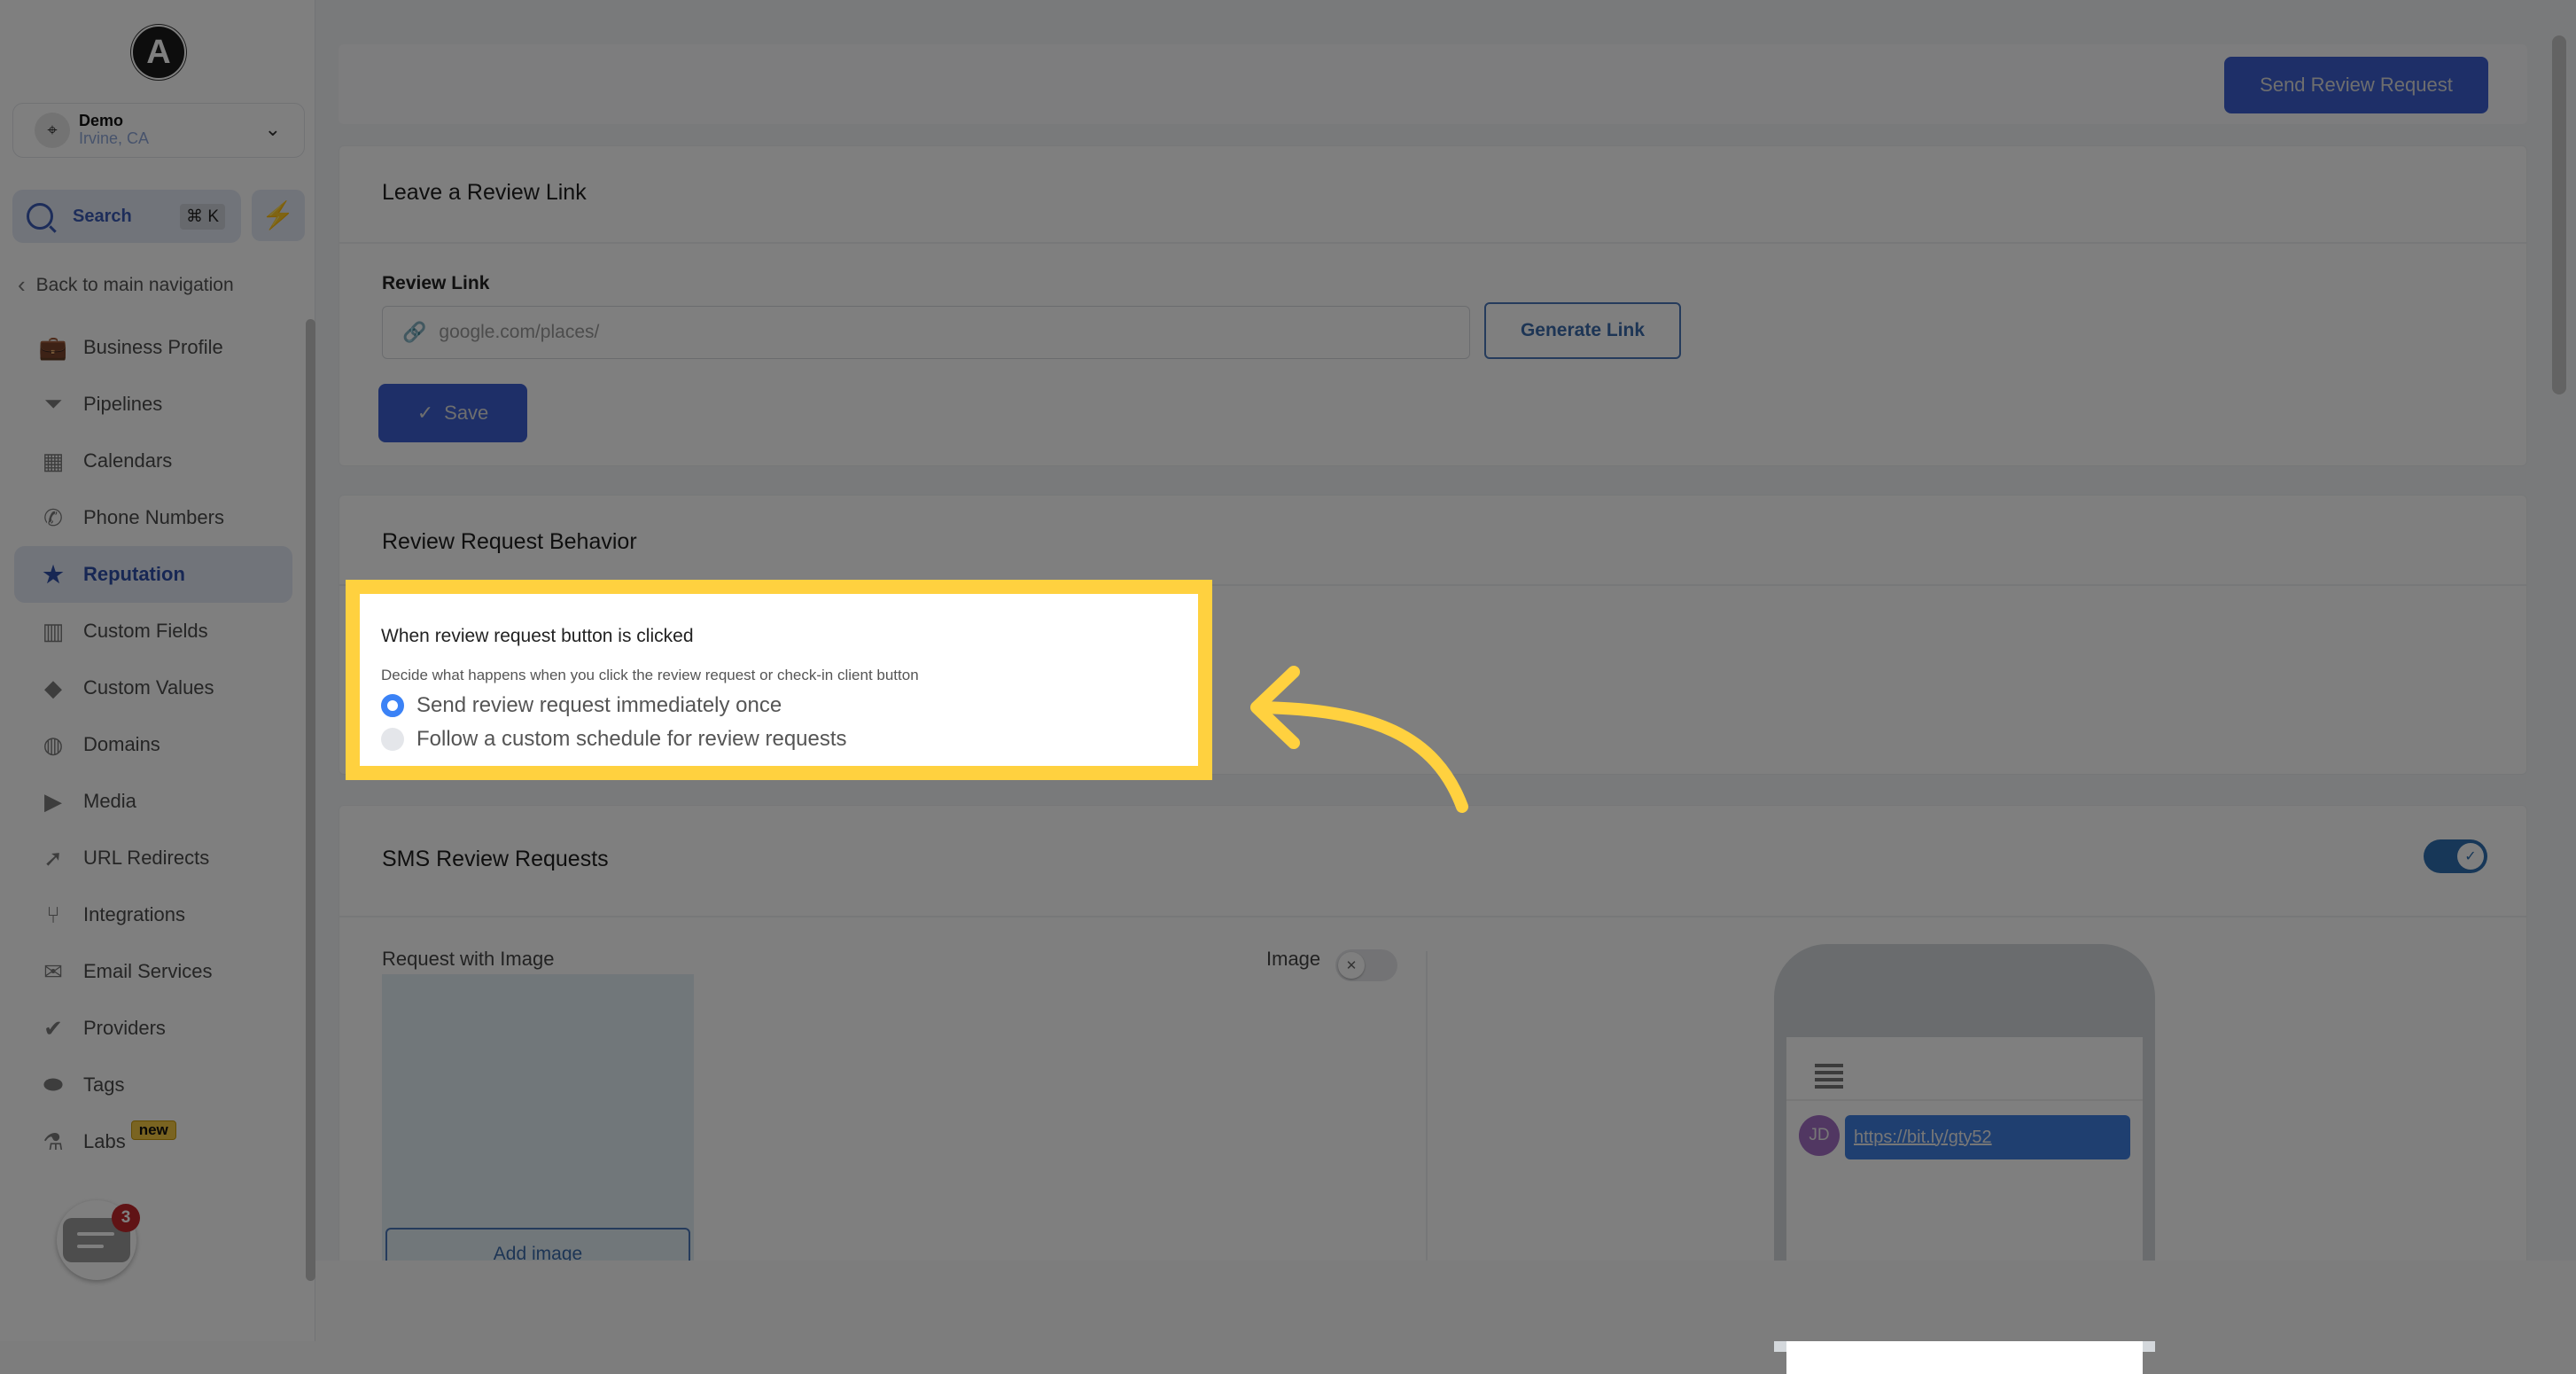  What do you see at coordinates (393, 739) in the screenshot?
I see `radio-unselected` at bounding box center [393, 739].